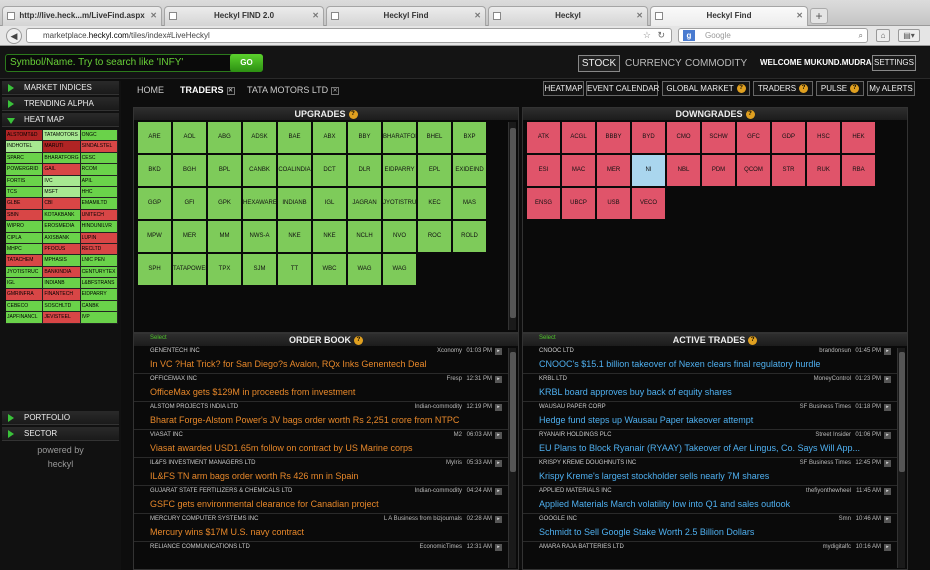 Image resolution: width=930 pixels, height=570 pixels. I want to click on upgrade-tile: SPH, so click(154, 269).